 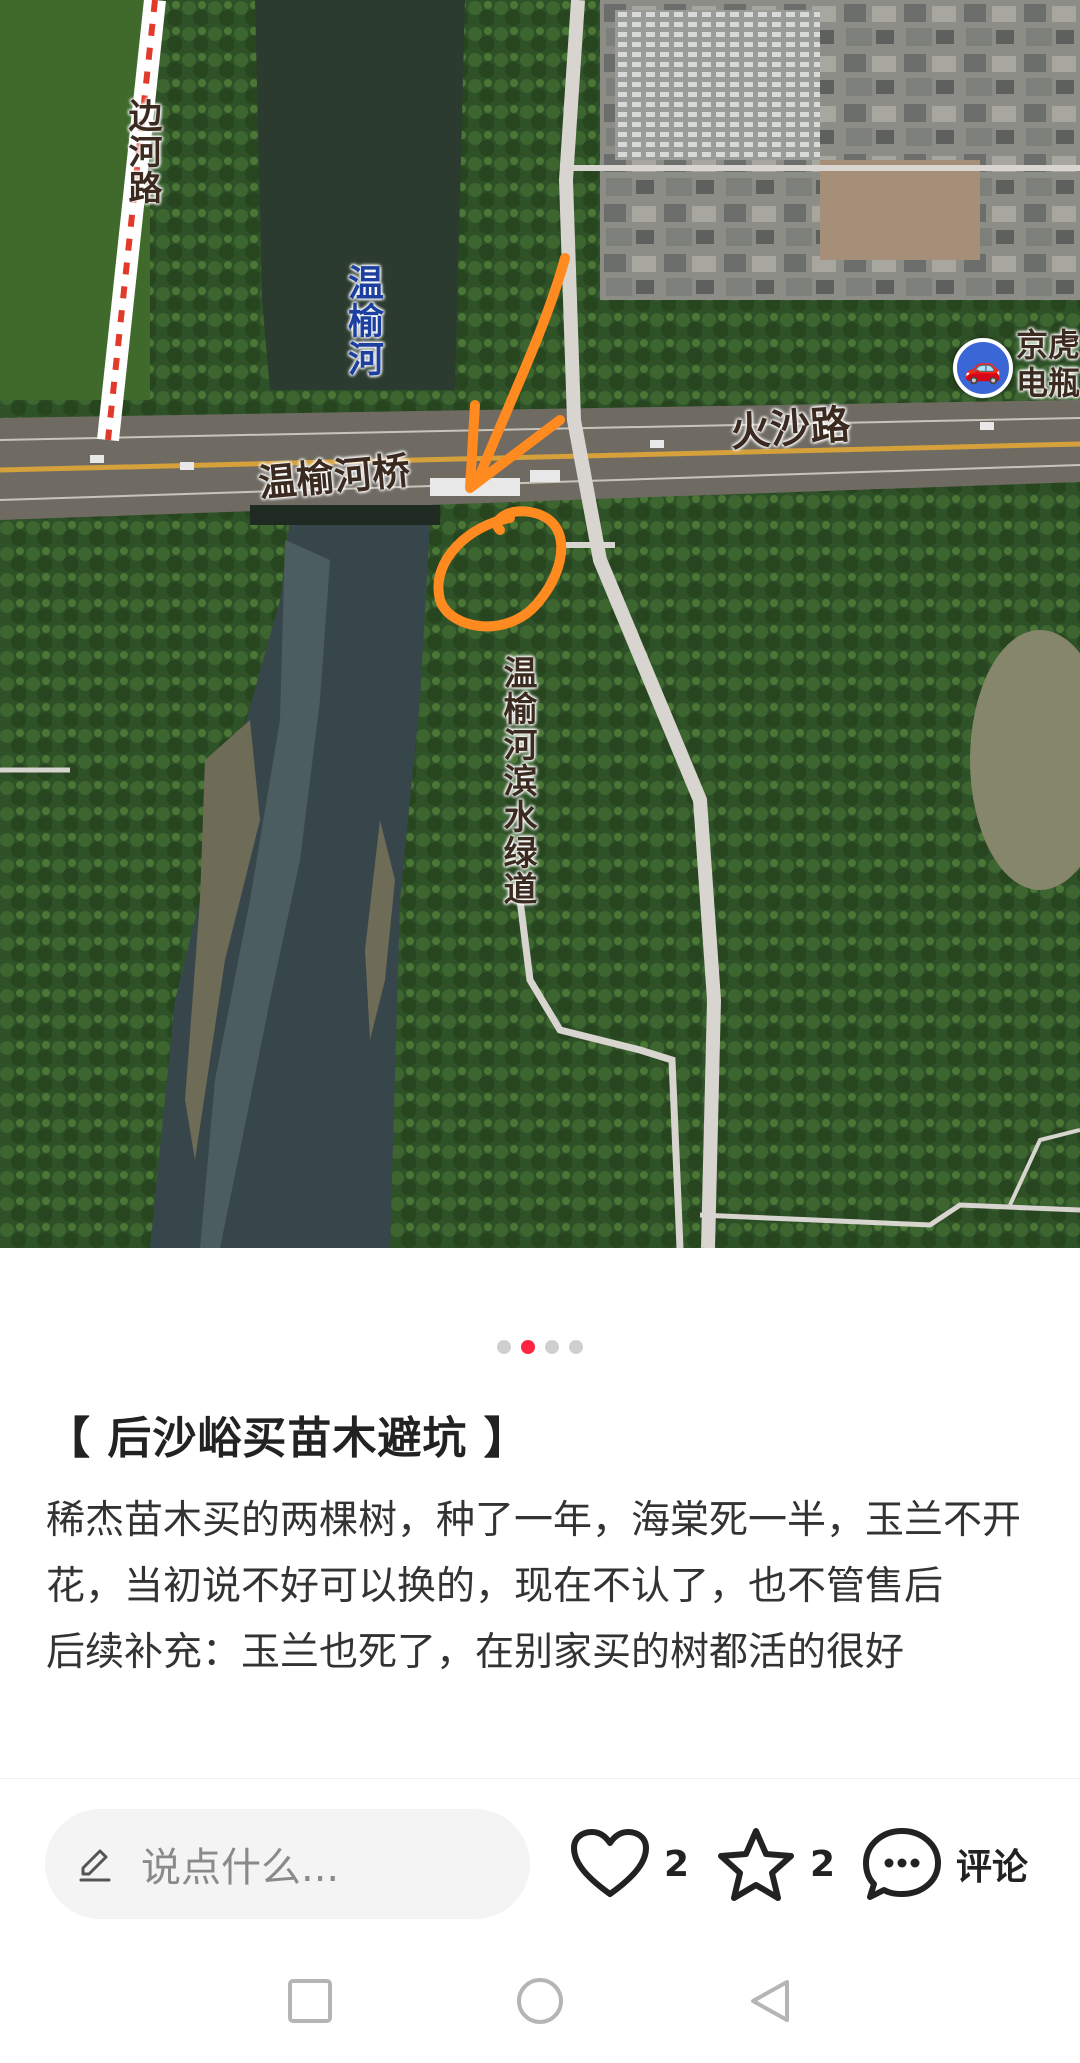 I want to click on like-count: 2, so click(x=677, y=1864).